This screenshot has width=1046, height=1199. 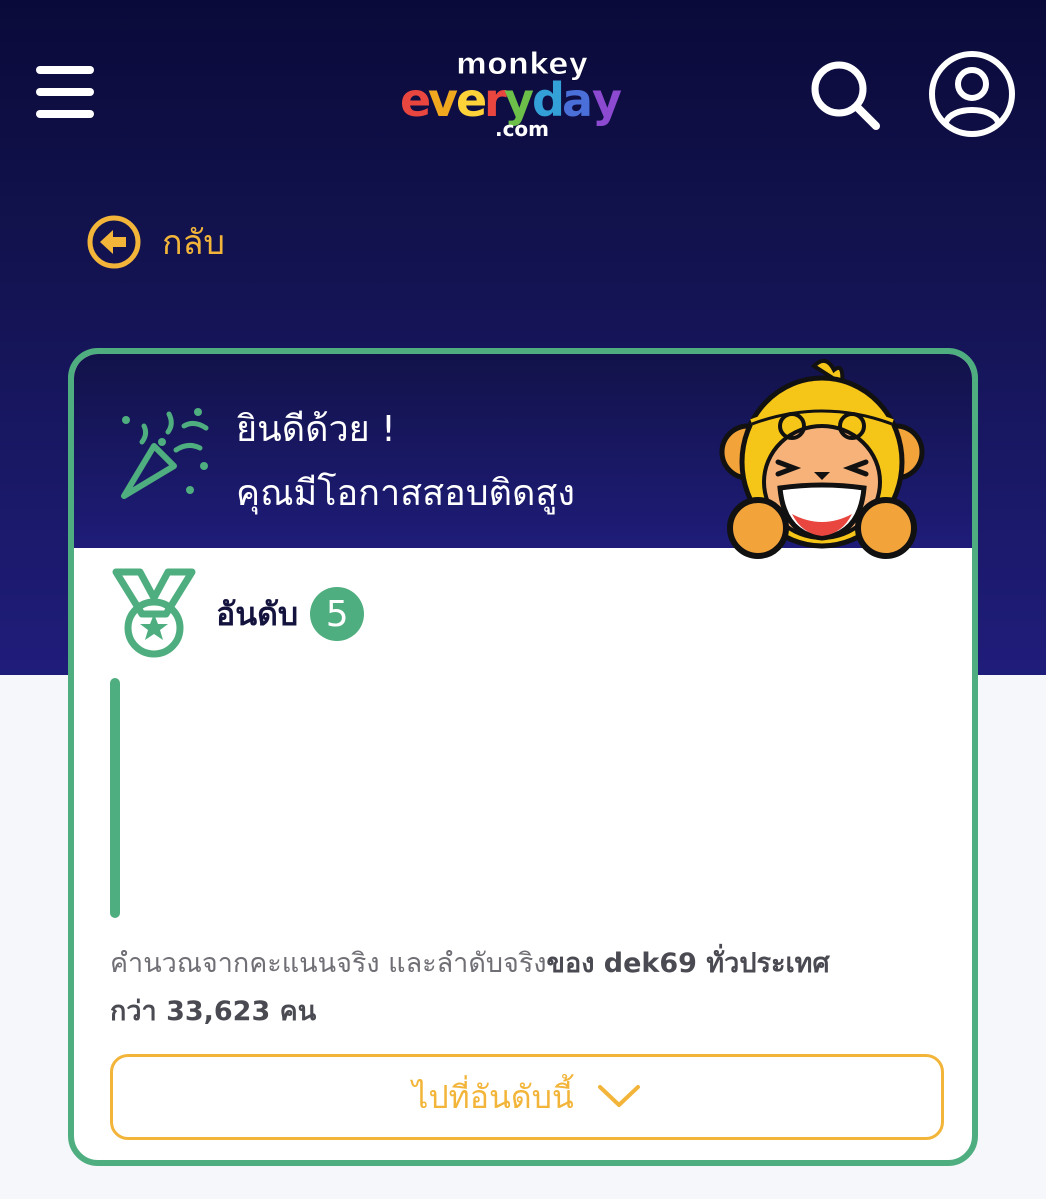 I want to click on goto-rank-button: ไปที่อันดับนี้, so click(x=527, y=1097).